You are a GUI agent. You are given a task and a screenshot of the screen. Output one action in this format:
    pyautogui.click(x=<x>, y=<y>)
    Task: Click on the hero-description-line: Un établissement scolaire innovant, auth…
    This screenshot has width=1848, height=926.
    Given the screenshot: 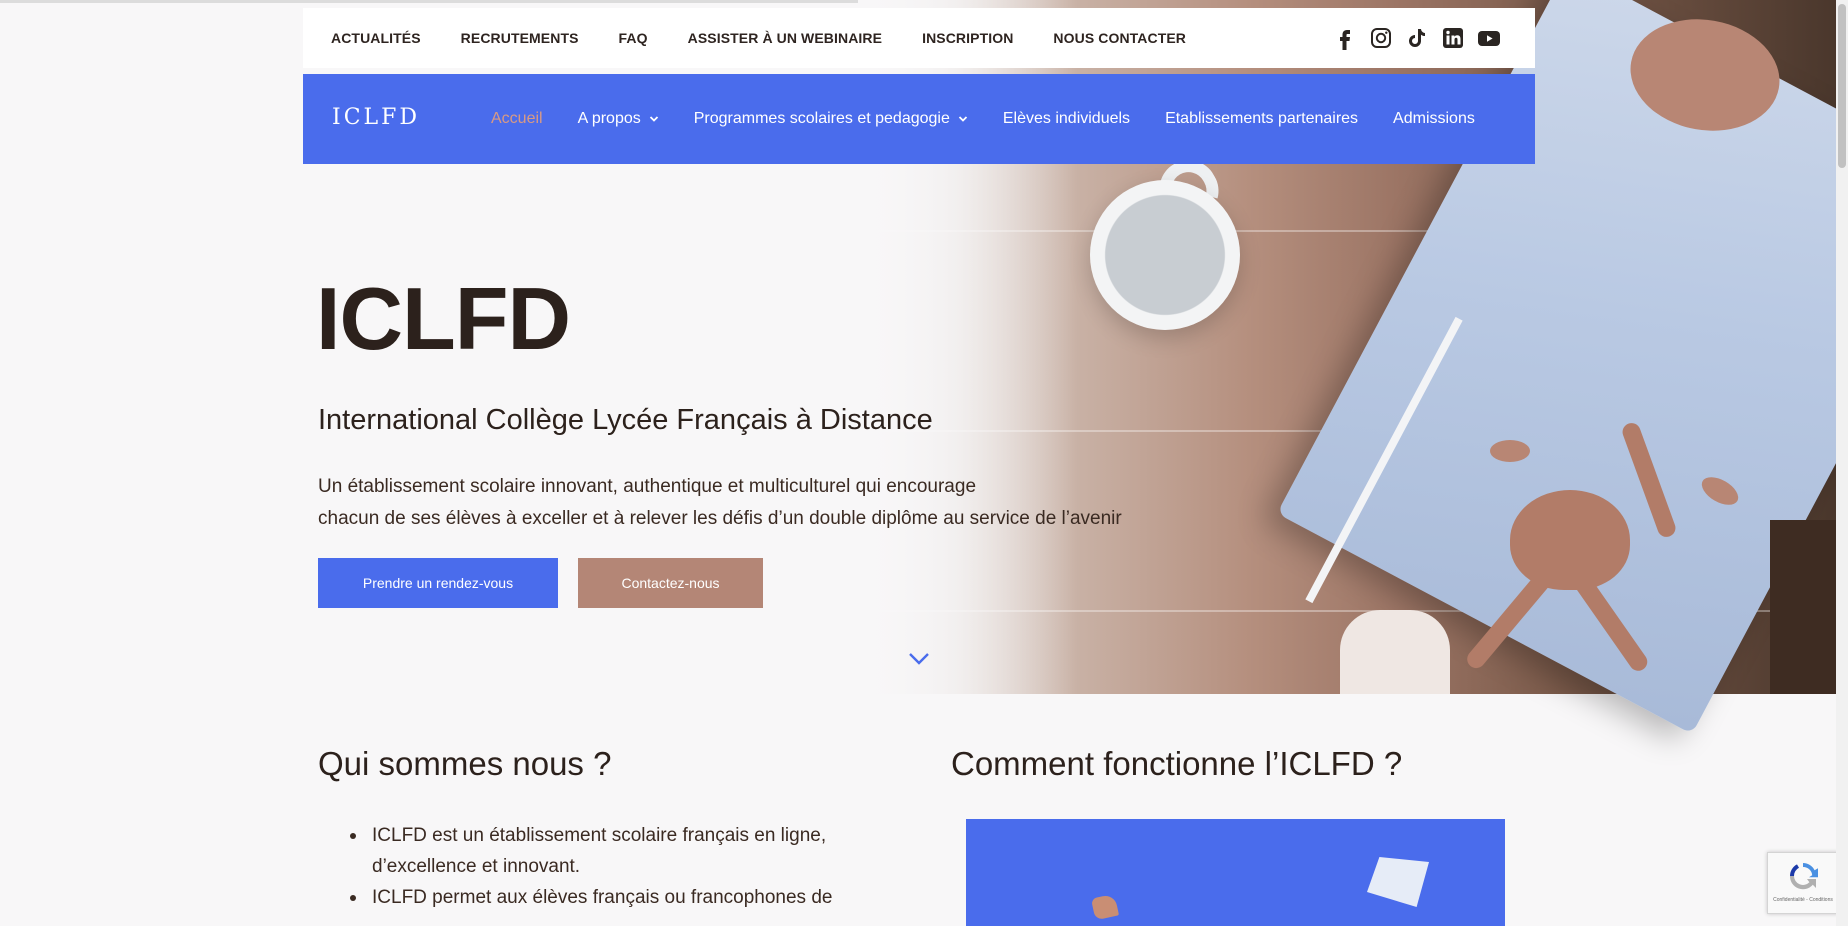 What is the action you would take?
    pyautogui.click(x=647, y=486)
    